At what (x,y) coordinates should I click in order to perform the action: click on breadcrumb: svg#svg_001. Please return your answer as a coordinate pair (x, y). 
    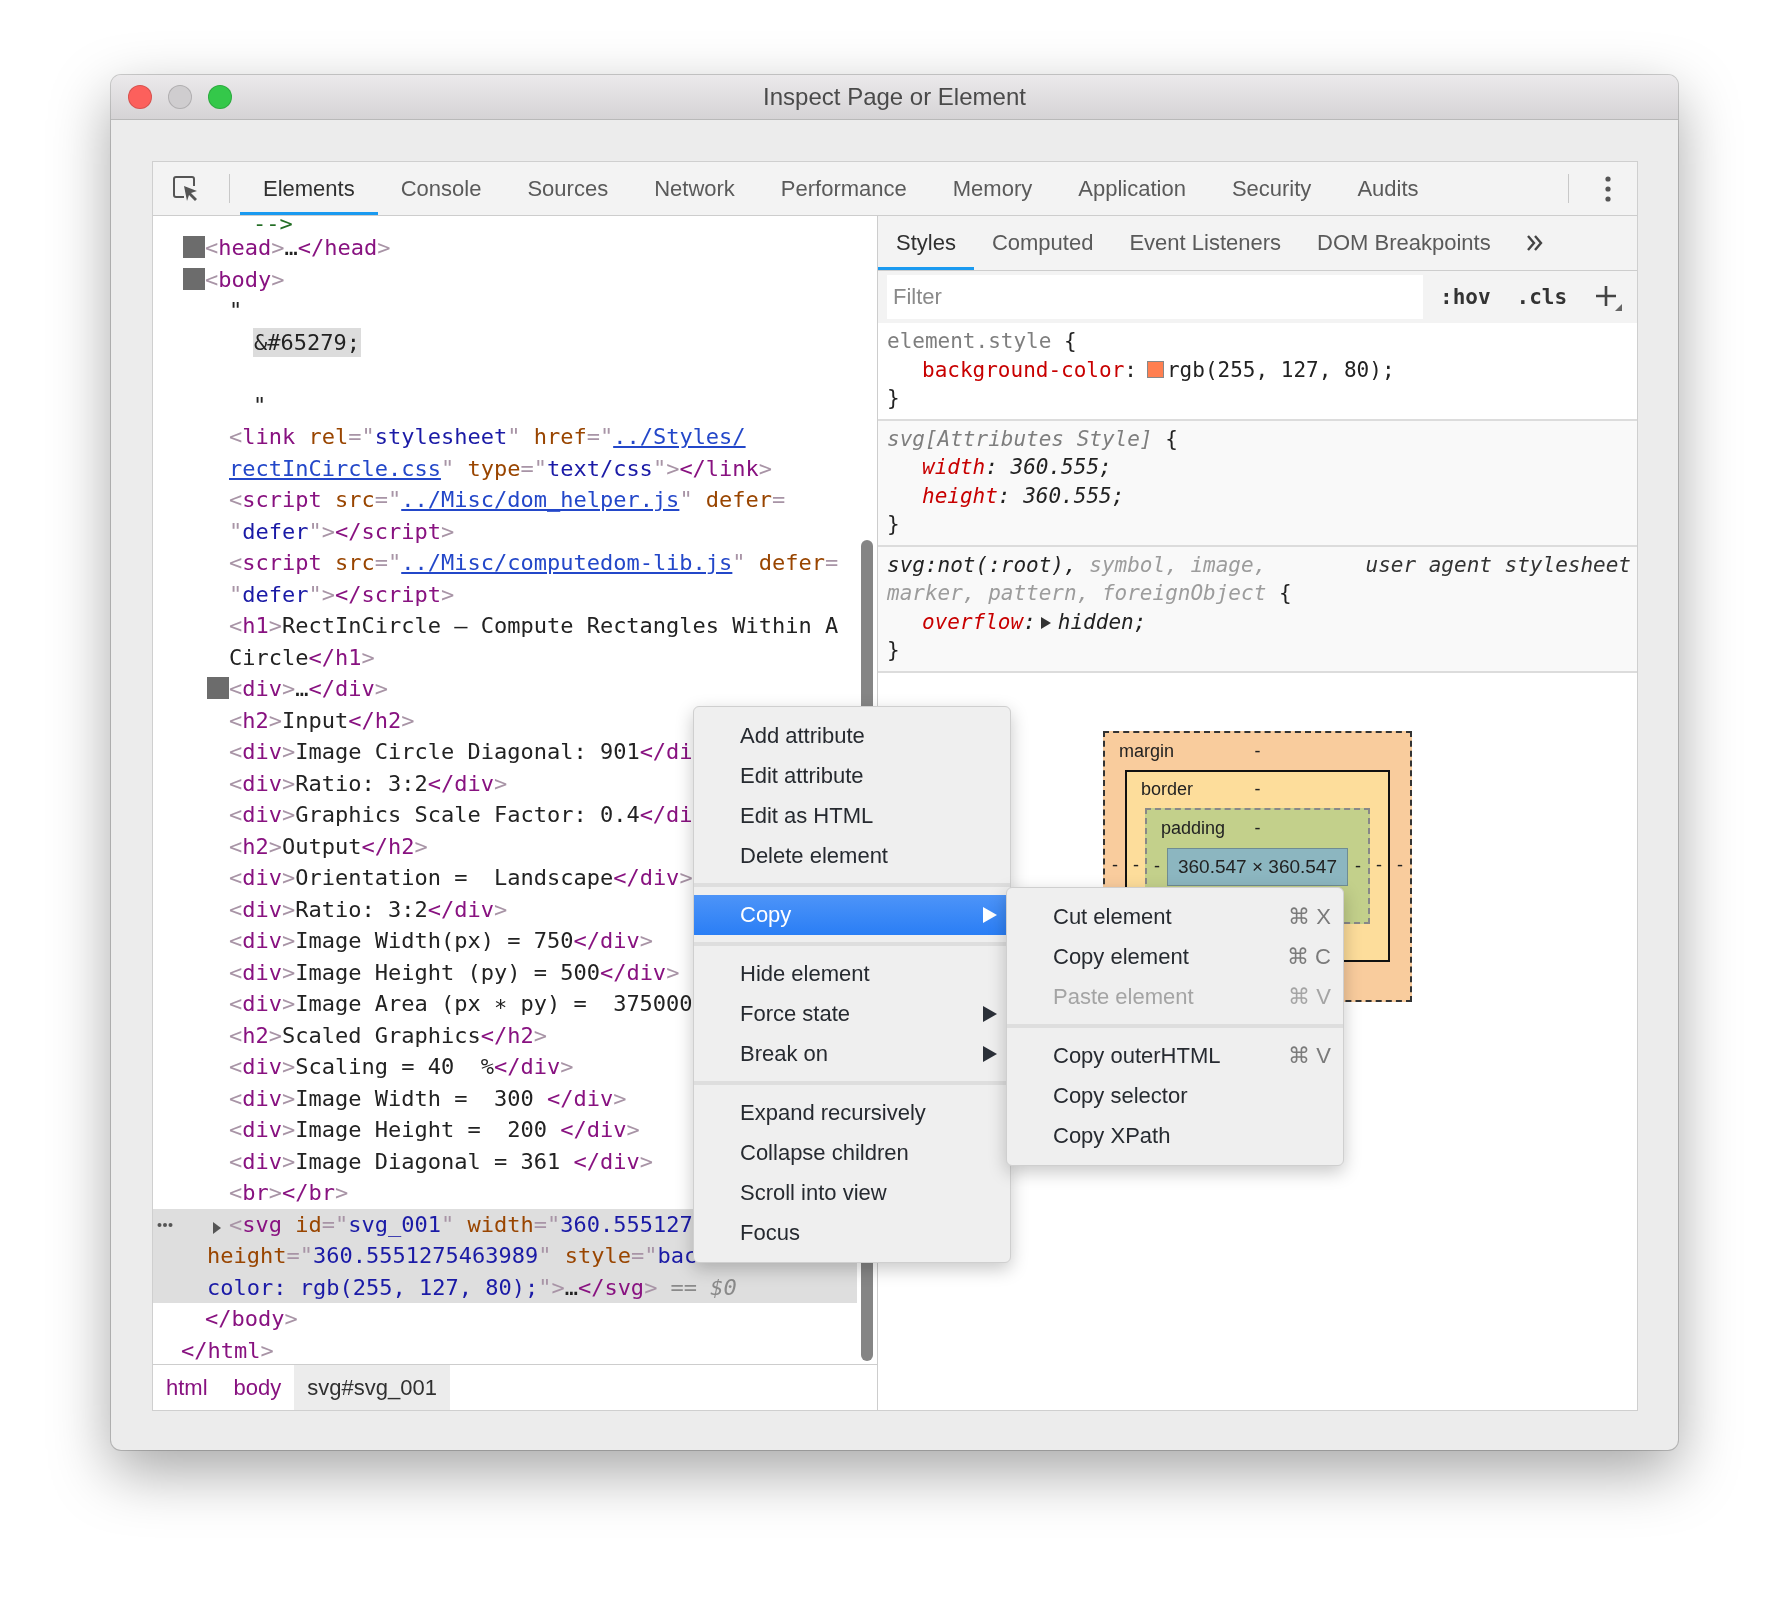
    Looking at the image, I should click on (372, 1387).